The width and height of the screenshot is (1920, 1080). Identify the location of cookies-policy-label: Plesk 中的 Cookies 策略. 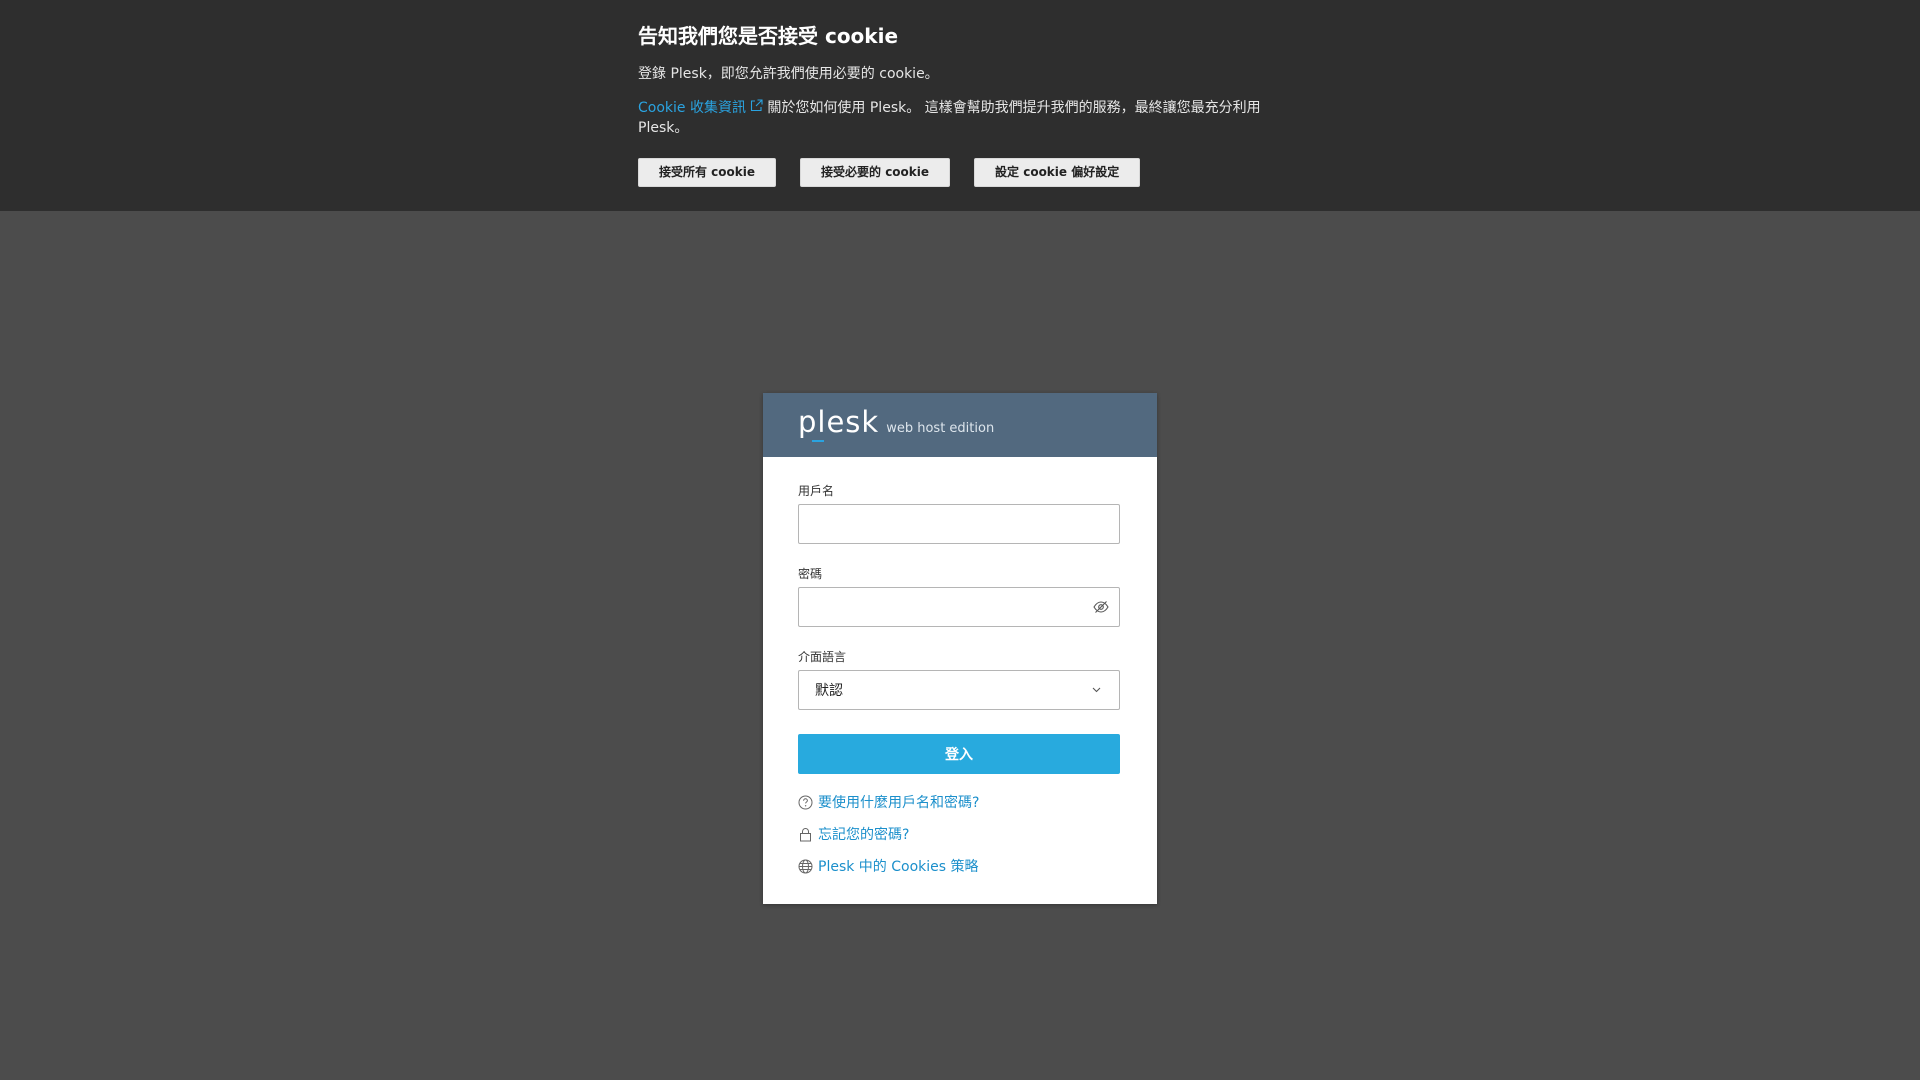
(898, 867).